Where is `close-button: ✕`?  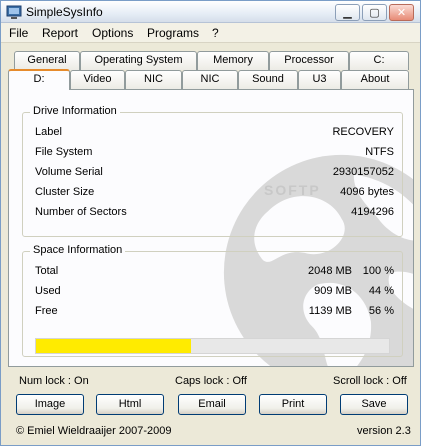
close-button: ✕ is located at coordinates (401, 12).